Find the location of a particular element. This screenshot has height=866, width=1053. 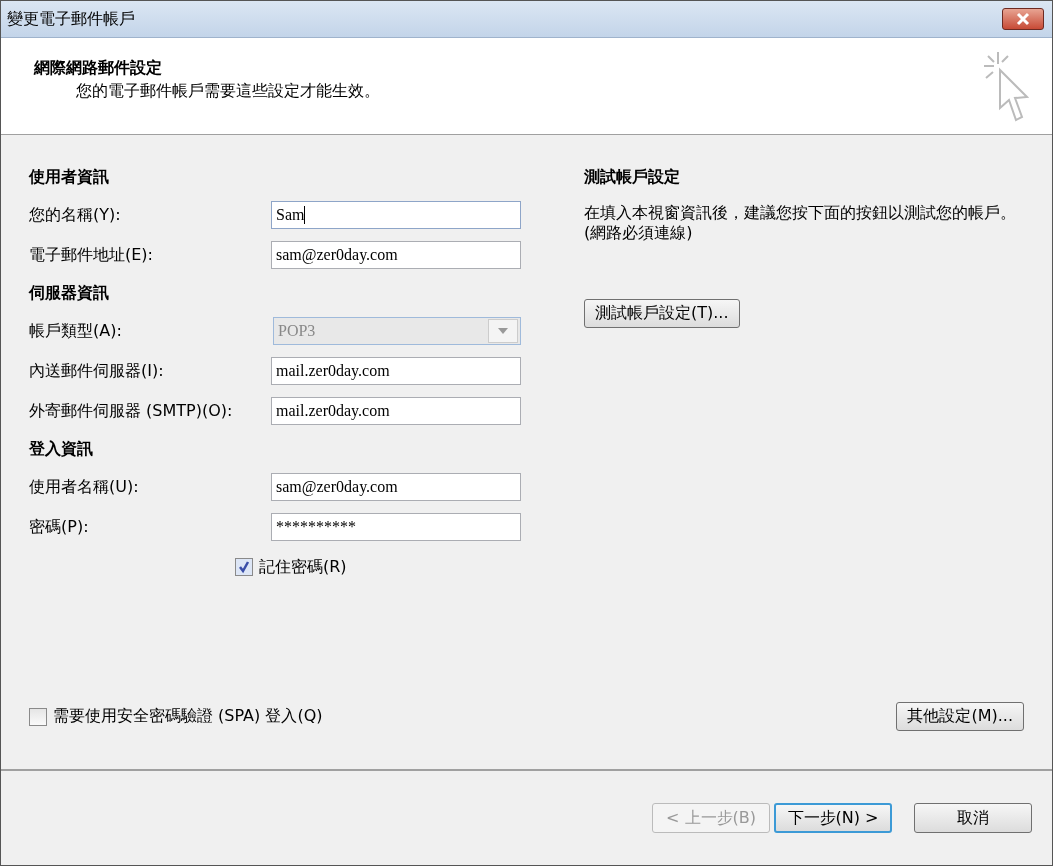

footer-button: 取消 is located at coordinates (973, 818).